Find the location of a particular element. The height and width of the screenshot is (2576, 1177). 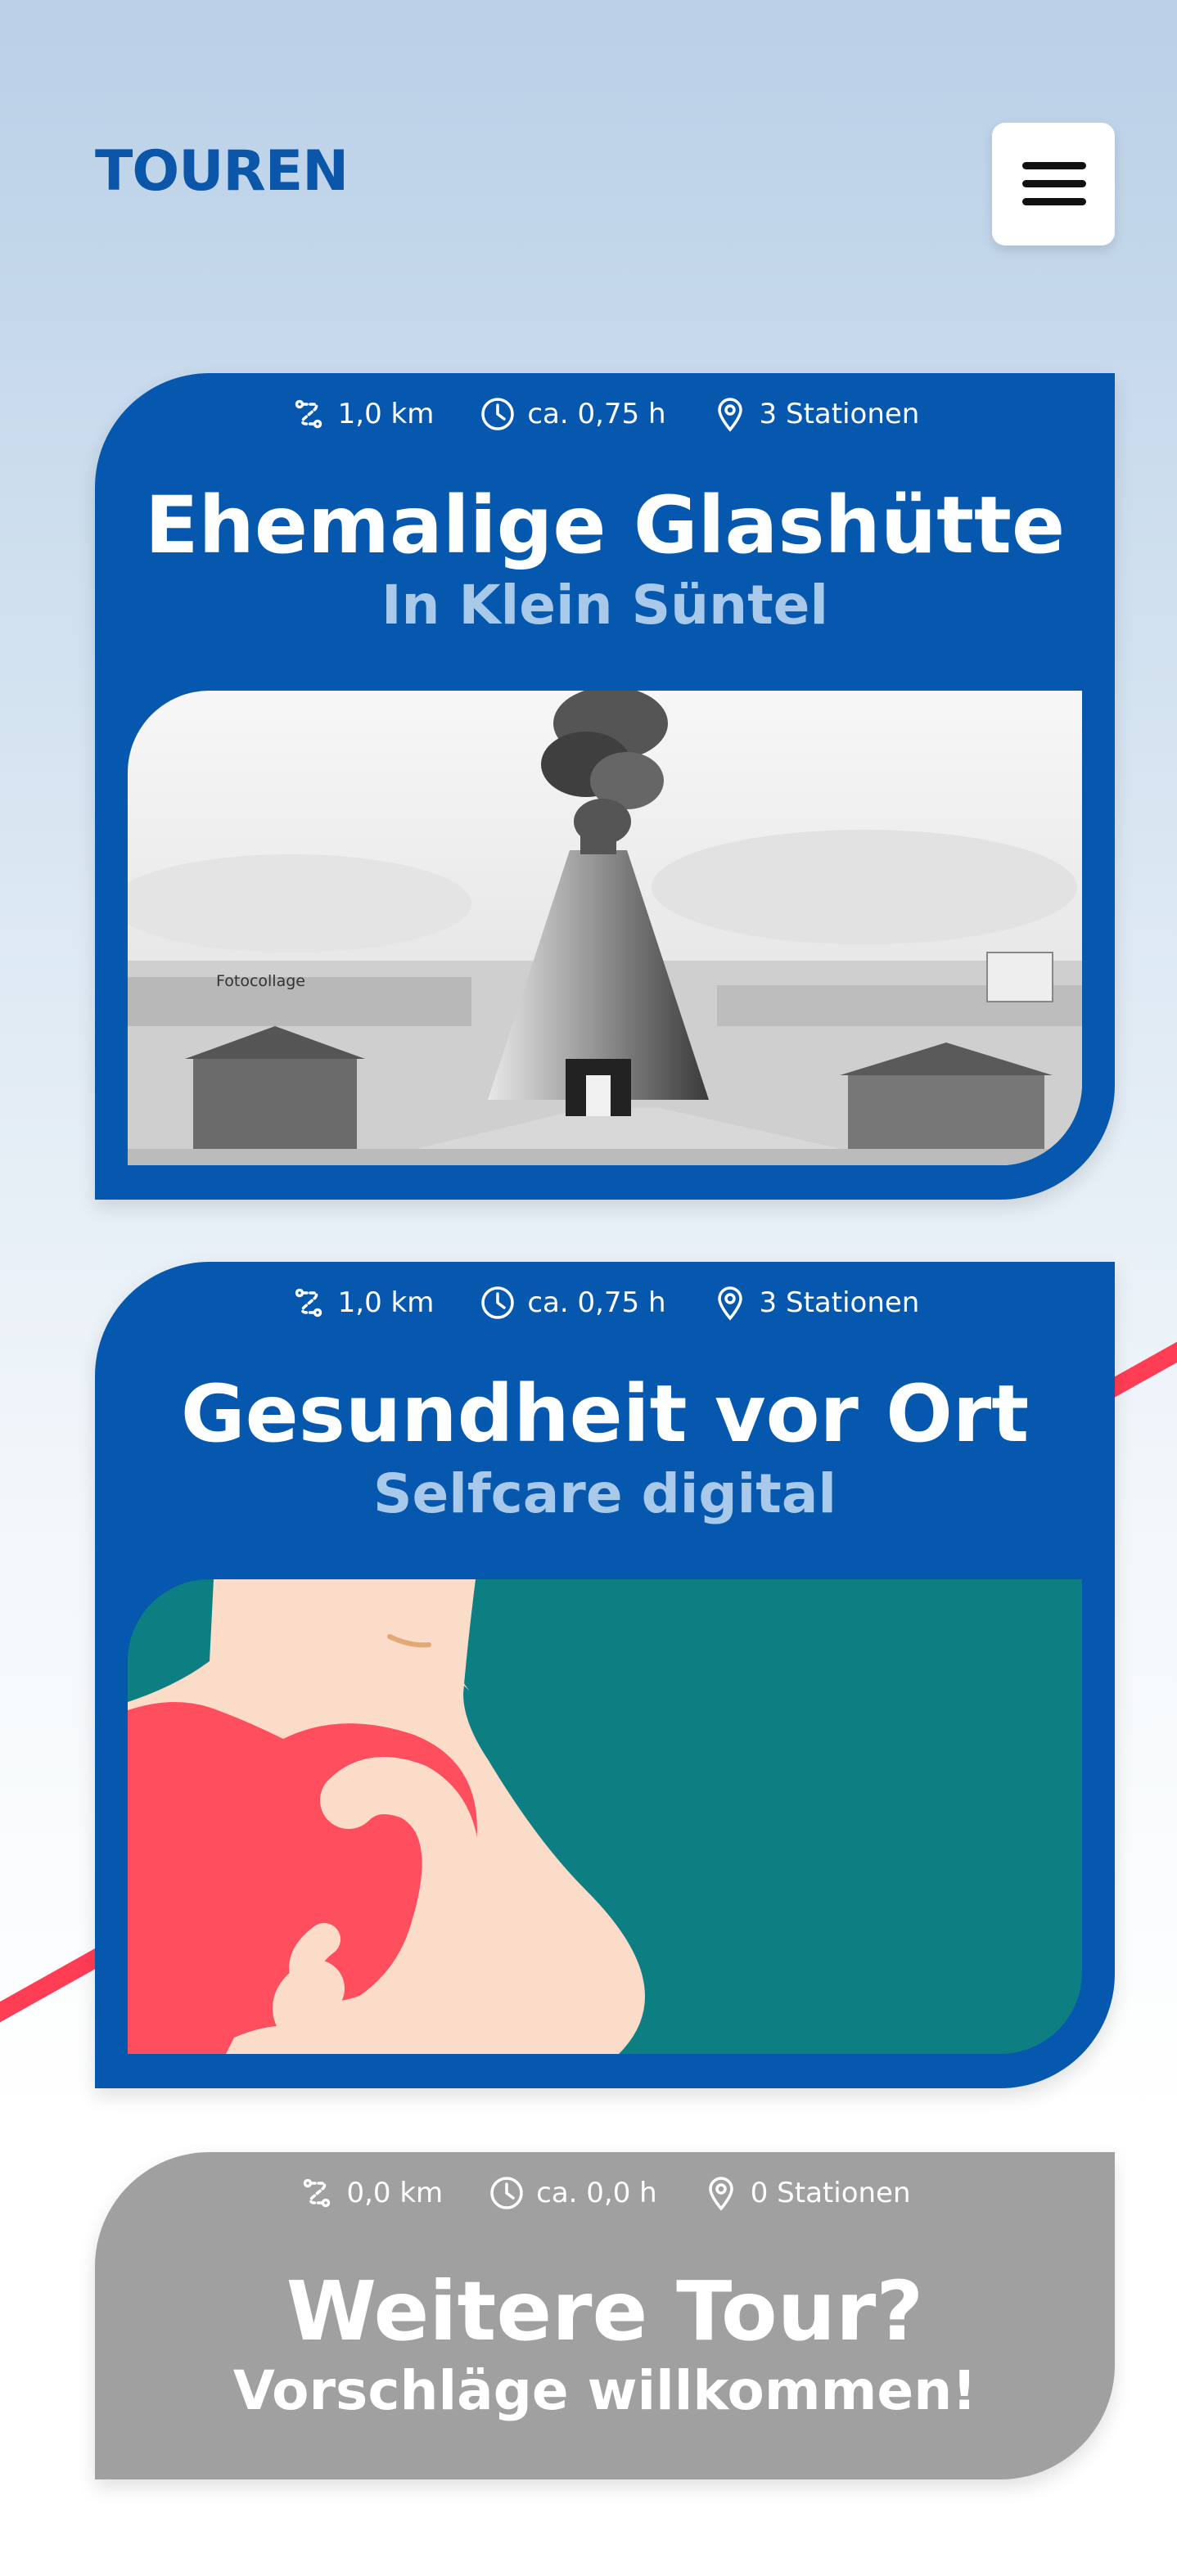

glass-furnace-illustration is located at coordinates (605, 928).